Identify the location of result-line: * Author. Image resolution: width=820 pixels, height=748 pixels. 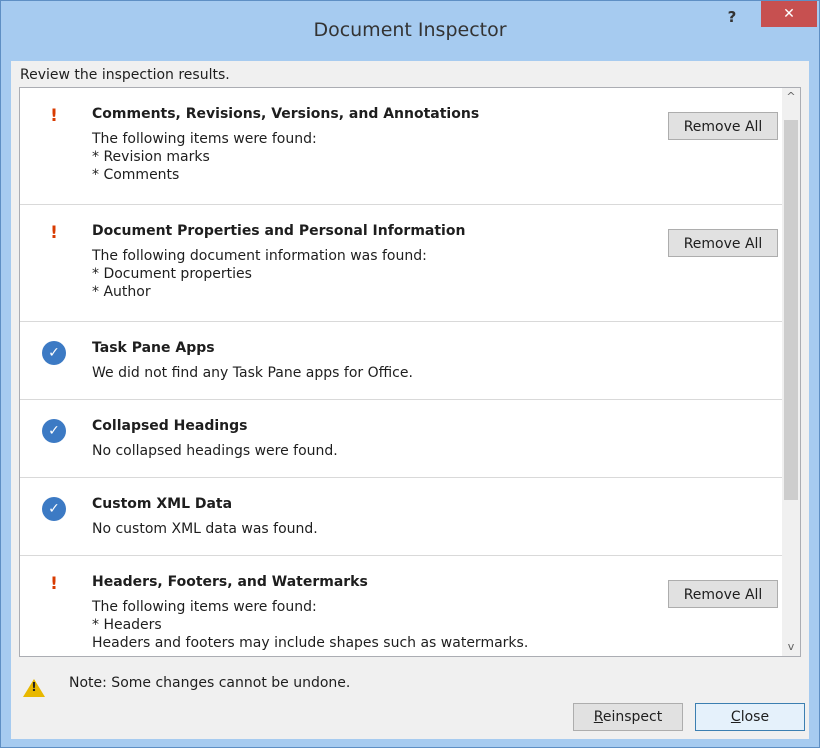
(121, 292).